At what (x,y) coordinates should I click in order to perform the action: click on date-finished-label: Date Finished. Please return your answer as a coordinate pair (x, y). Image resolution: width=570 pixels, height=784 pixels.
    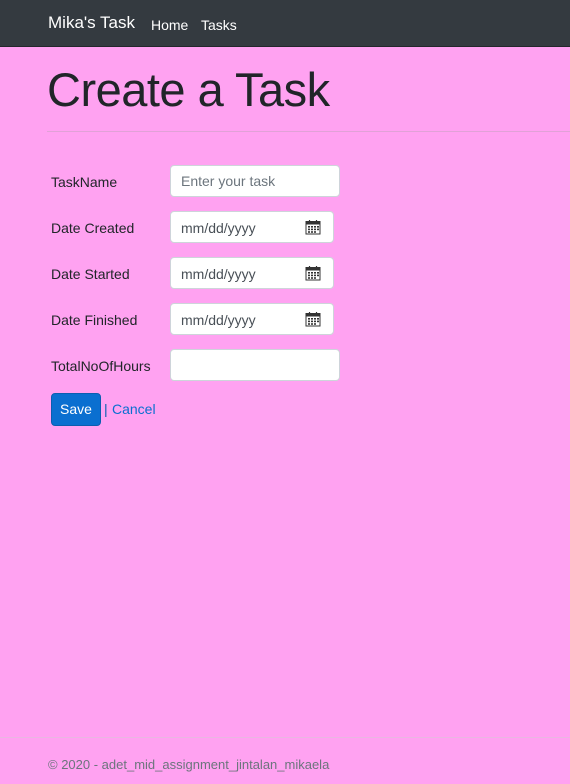
    Looking at the image, I should click on (94, 320).